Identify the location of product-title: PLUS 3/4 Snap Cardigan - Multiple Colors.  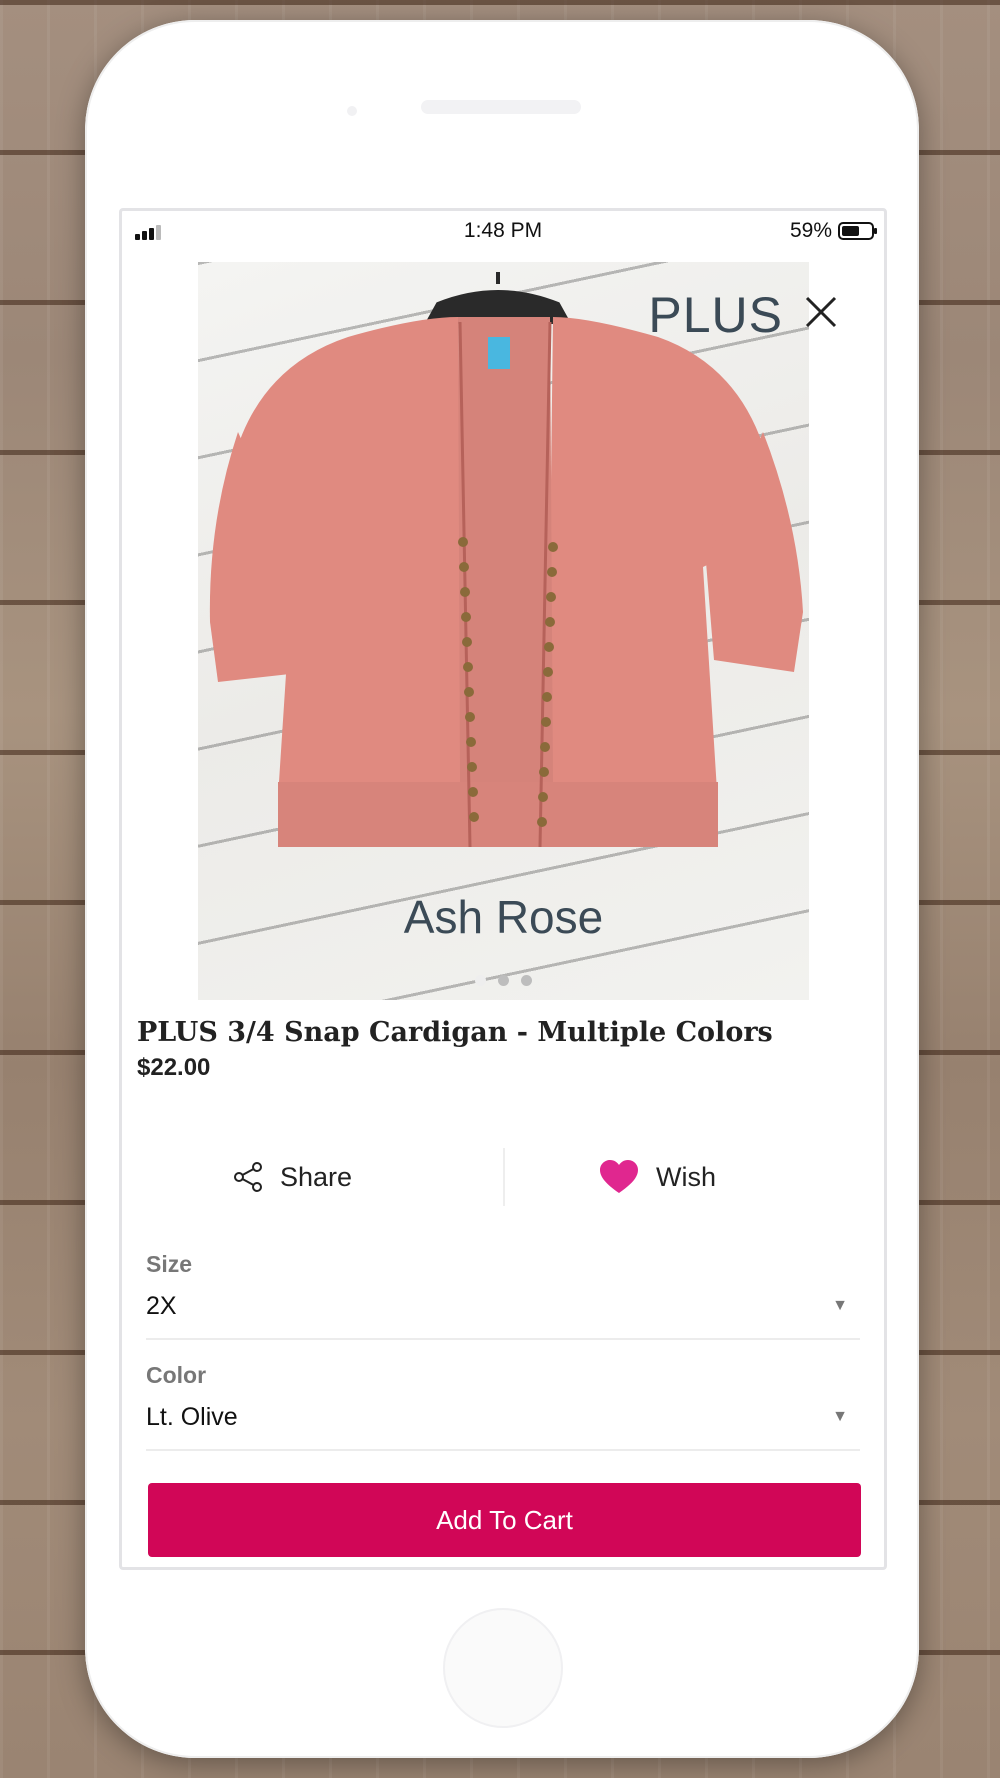
(455, 1032).